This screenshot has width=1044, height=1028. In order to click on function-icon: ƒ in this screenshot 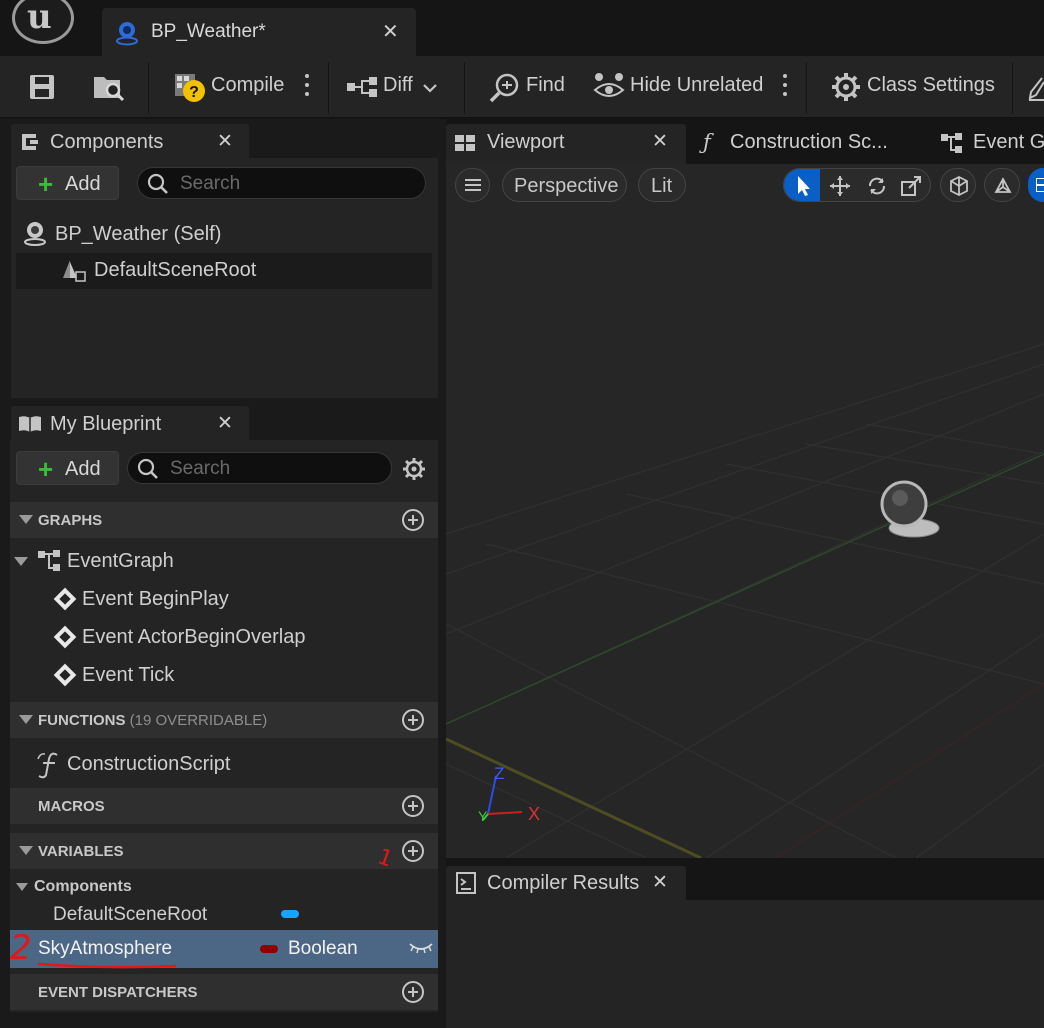, I will do `click(707, 142)`.